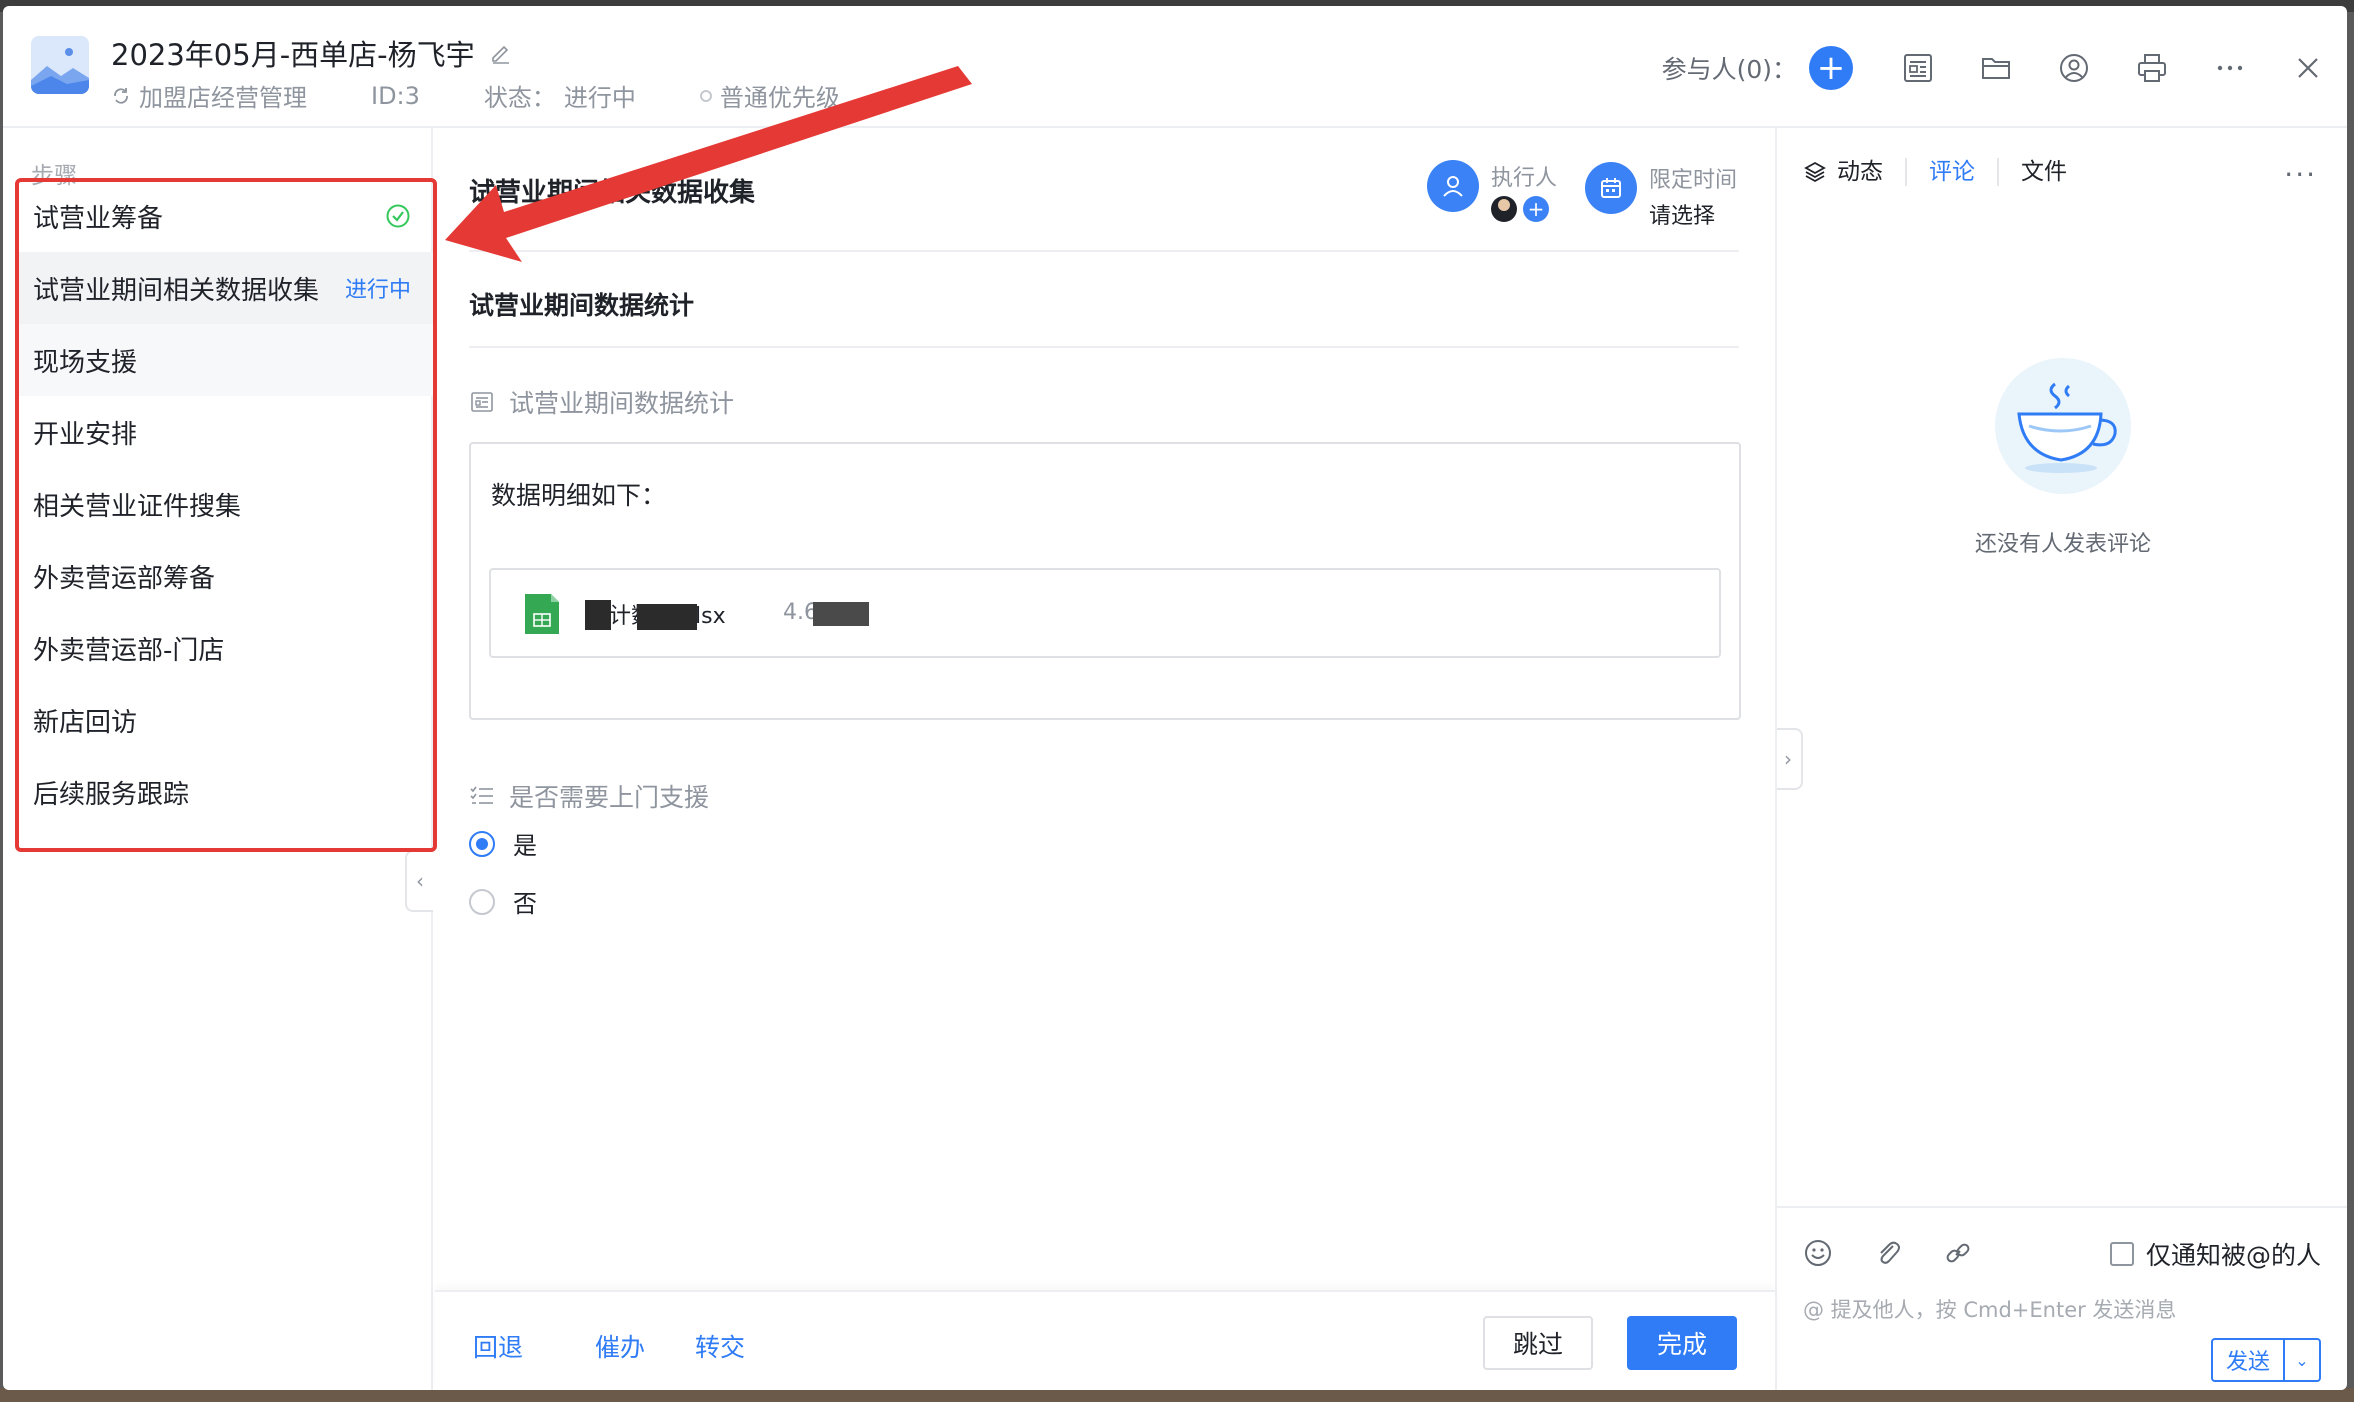  What do you see at coordinates (589, 796) in the screenshot?
I see `field-label-support: 是否需要上门支援` at bounding box center [589, 796].